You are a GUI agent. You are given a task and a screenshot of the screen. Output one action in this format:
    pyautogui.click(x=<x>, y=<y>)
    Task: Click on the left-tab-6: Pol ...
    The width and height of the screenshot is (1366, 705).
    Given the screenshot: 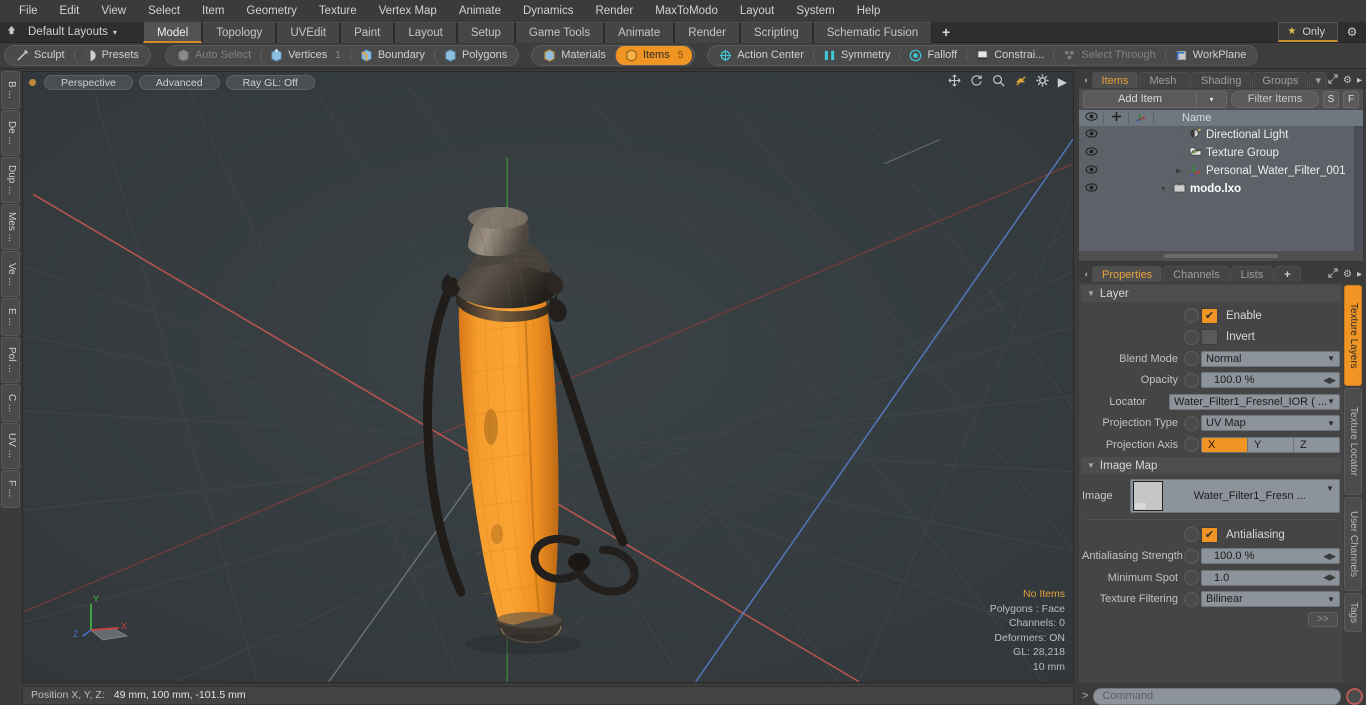 What is the action you would take?
    pyautogui.click(x=10, y=360)
    